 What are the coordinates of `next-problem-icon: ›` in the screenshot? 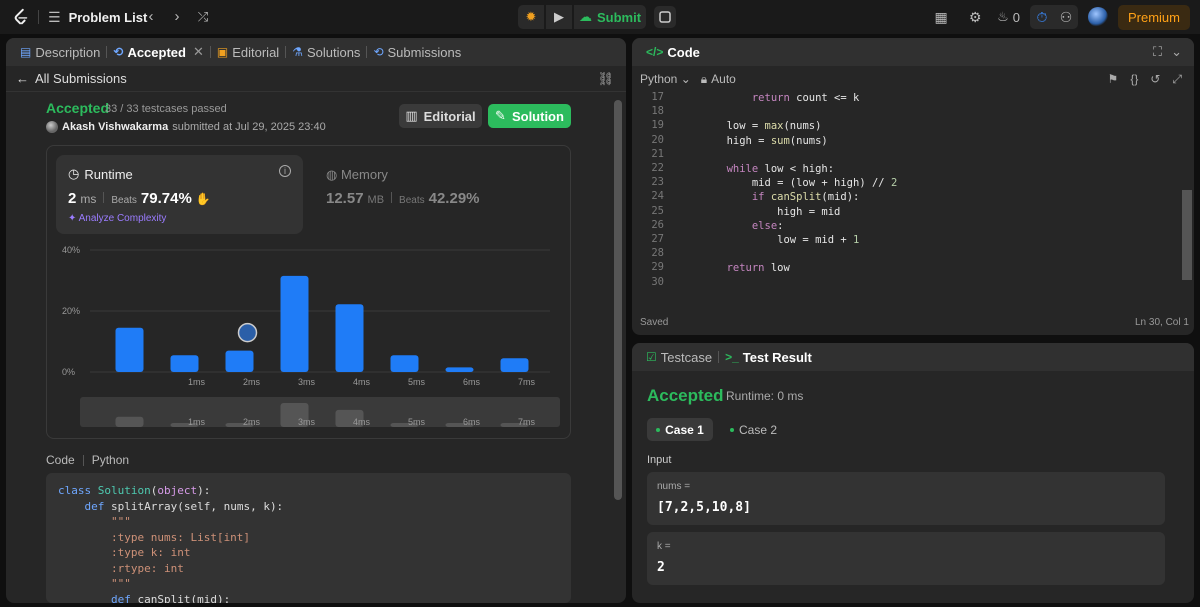 It's located at (177, 17).